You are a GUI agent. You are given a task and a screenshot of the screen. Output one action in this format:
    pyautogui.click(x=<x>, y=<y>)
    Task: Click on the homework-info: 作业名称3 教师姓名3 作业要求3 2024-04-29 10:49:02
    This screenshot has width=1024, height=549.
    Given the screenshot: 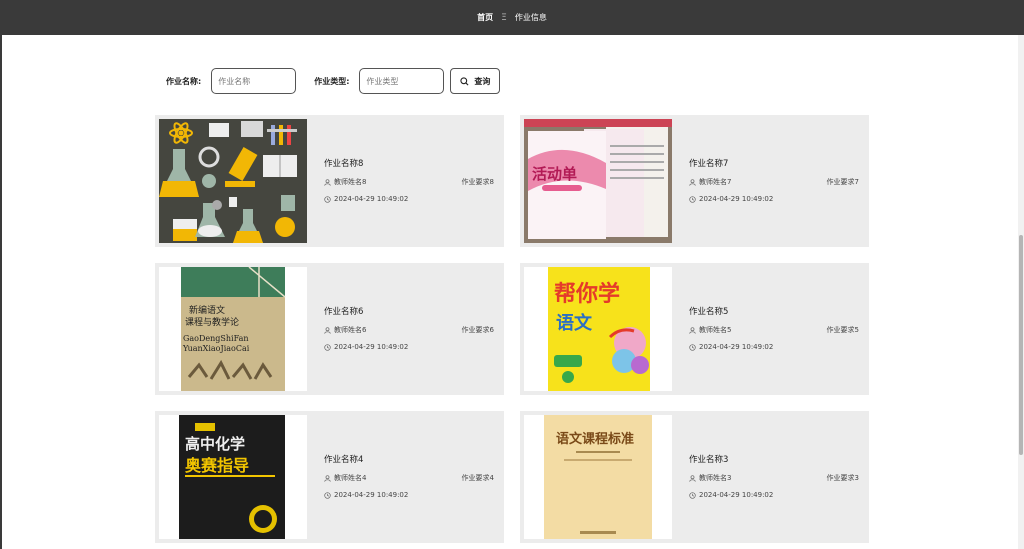 What is the action you would take?
    pyautogui.click(x=774, y=480)
    